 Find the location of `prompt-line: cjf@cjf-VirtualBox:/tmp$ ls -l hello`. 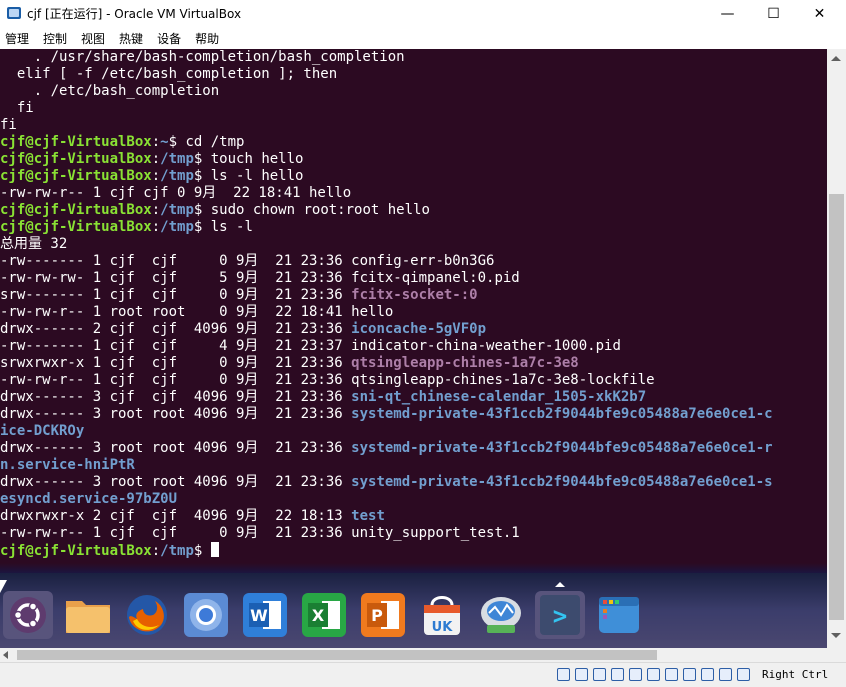

prompt-line: cjf@cjf-VirtualBox:/tmp$ ls -l hello is located at coordinates (152, 176).